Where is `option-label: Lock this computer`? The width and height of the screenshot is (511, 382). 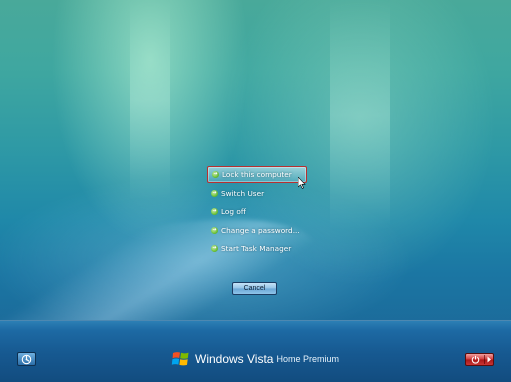 option-label: Lock this computer is located at coordinates (257, 174).